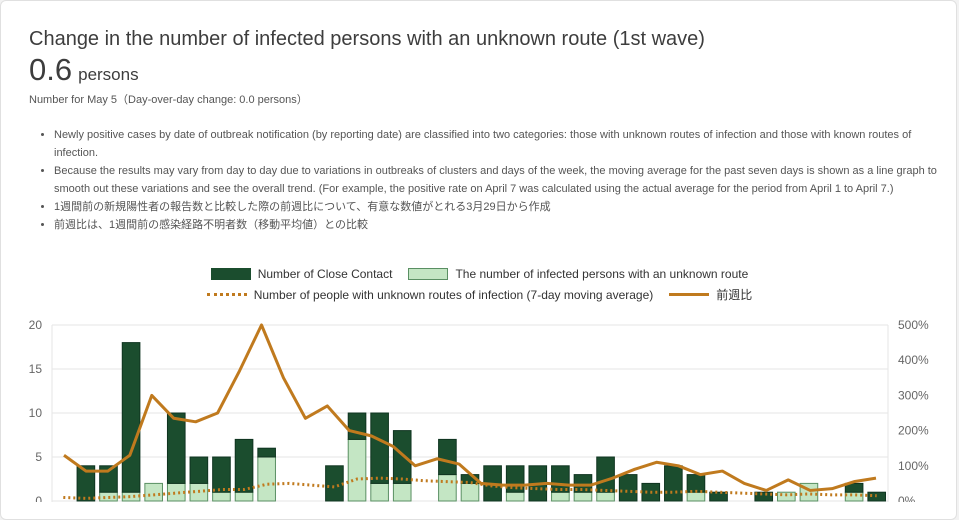  I want to click on y-left-tick-label: 20, so click(36, 325).